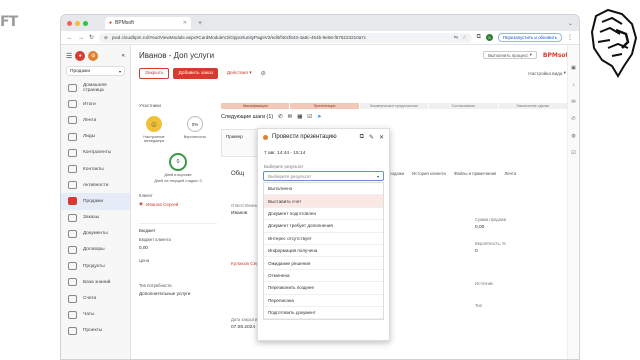 Image resolution: width=640 pixels, height=360 pixels. What do you see at coordinates (323, 214) in the screenshot?
I see `result-option: Документ подготовлен` at bounding box center [323, 214].